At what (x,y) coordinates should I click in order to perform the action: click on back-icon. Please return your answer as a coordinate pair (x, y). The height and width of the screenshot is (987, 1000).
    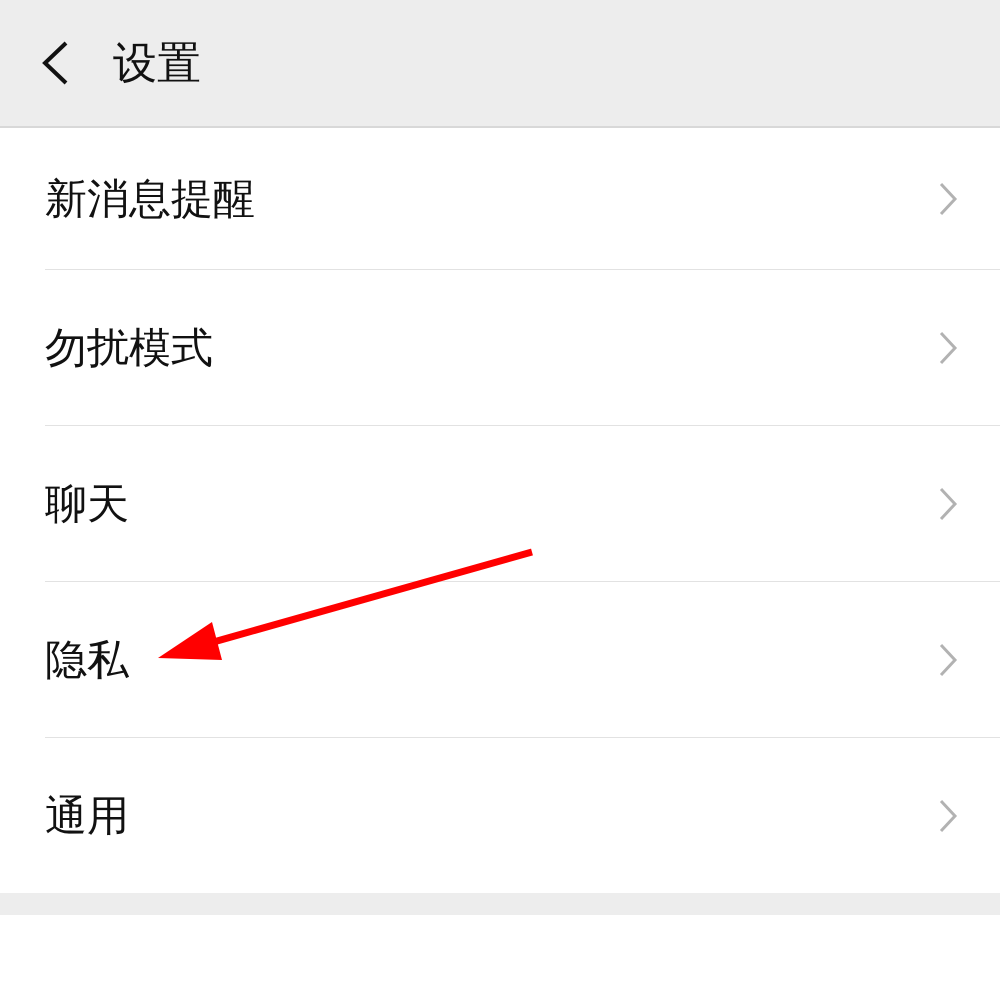
    Looking at the image, I should click on (55, 63).